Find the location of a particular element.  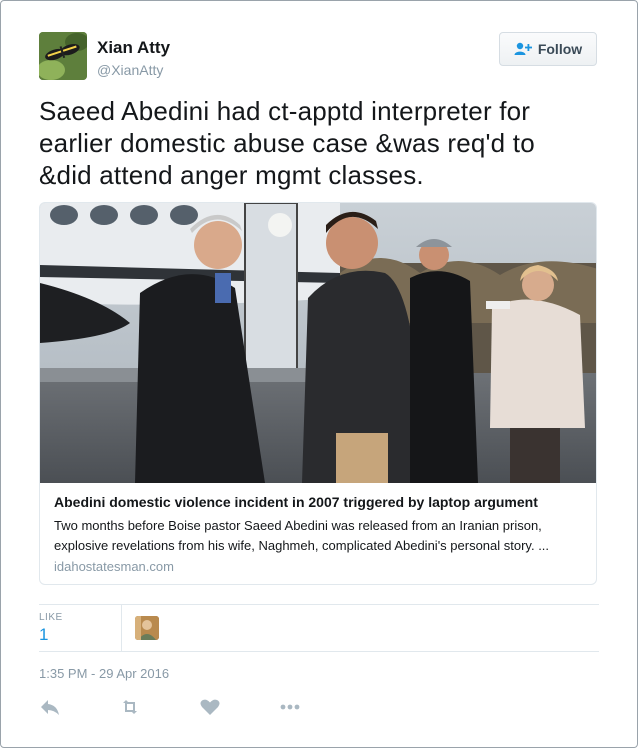

author-screen-name: @XianAtty is located at coordinates (130, 70).